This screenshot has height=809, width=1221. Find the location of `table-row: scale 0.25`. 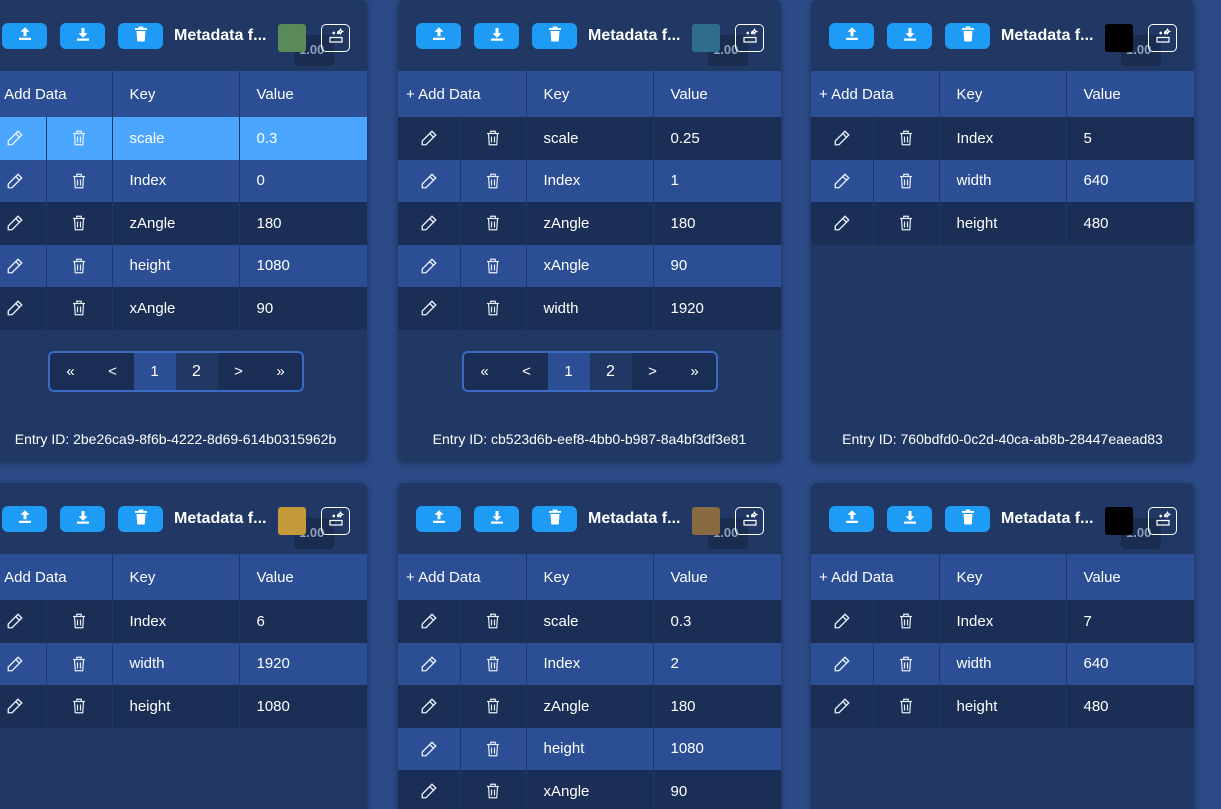

table-row: scale 0.25 is located at coordinates (589, 138).